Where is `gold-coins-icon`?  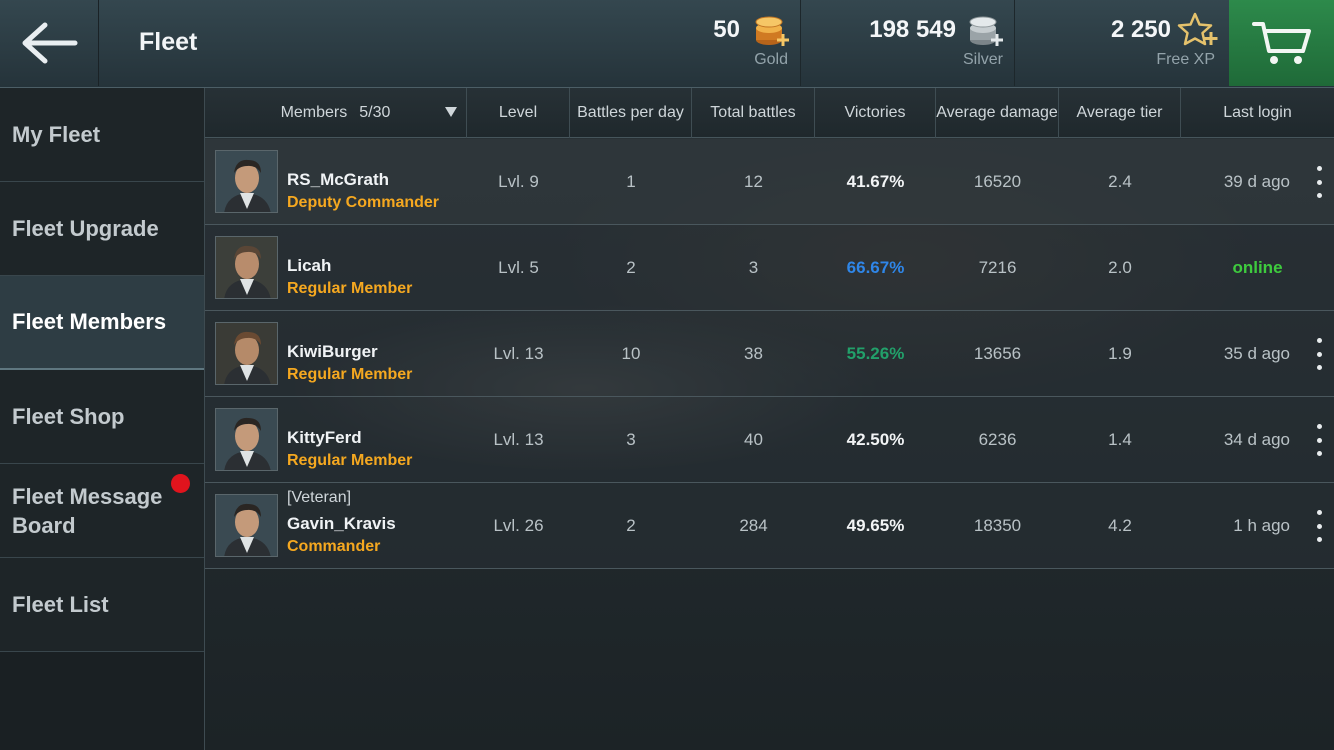 gold-coins-icon is located at coordinates (772, 31).